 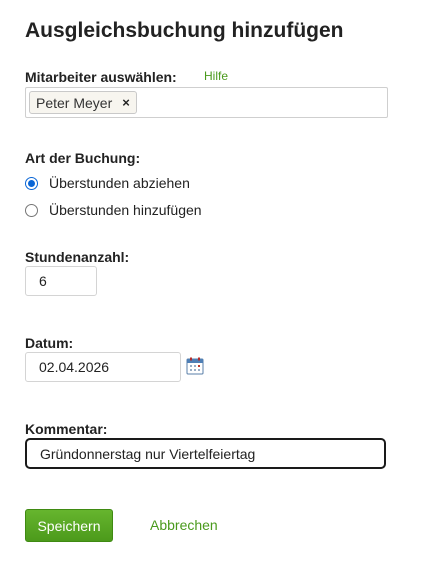 I want to click on radio-add-overtime, so click(x=31, y=210).